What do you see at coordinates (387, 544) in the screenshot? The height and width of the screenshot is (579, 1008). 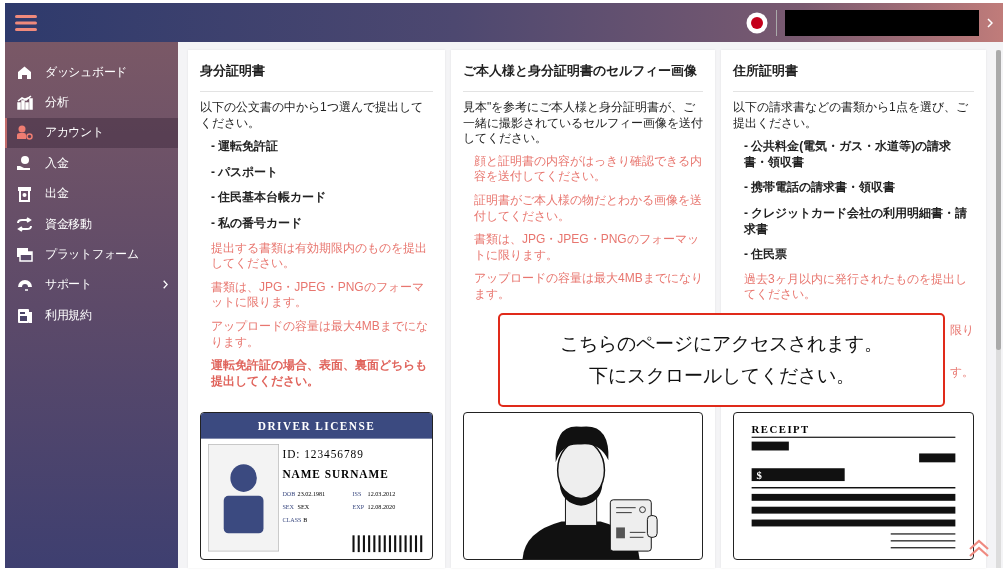 I see `barcode-icon` at bounding box center [387, 544].